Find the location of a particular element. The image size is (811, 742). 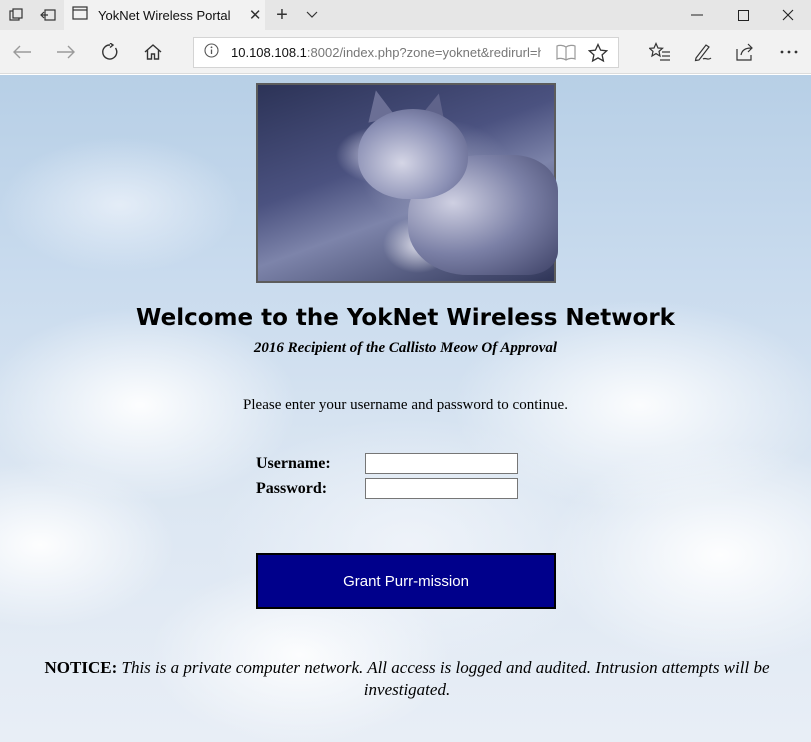

cat-photo is located at coordinates (407, 183).